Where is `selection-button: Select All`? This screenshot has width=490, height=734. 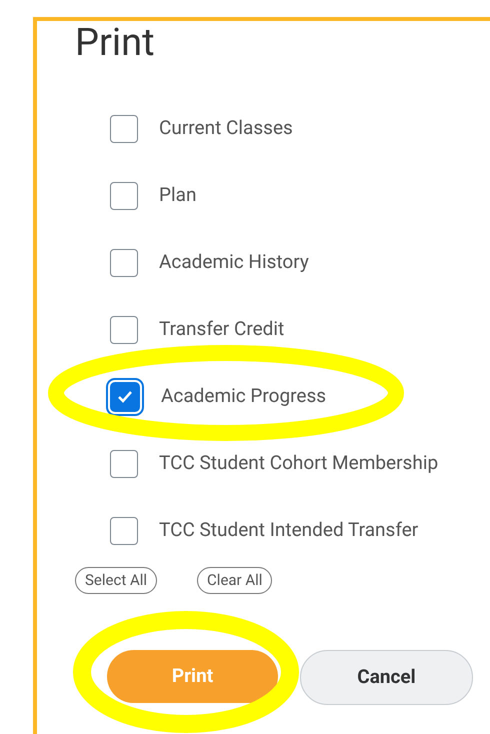
selection-button: Select All is located at coordinates (116, 580).